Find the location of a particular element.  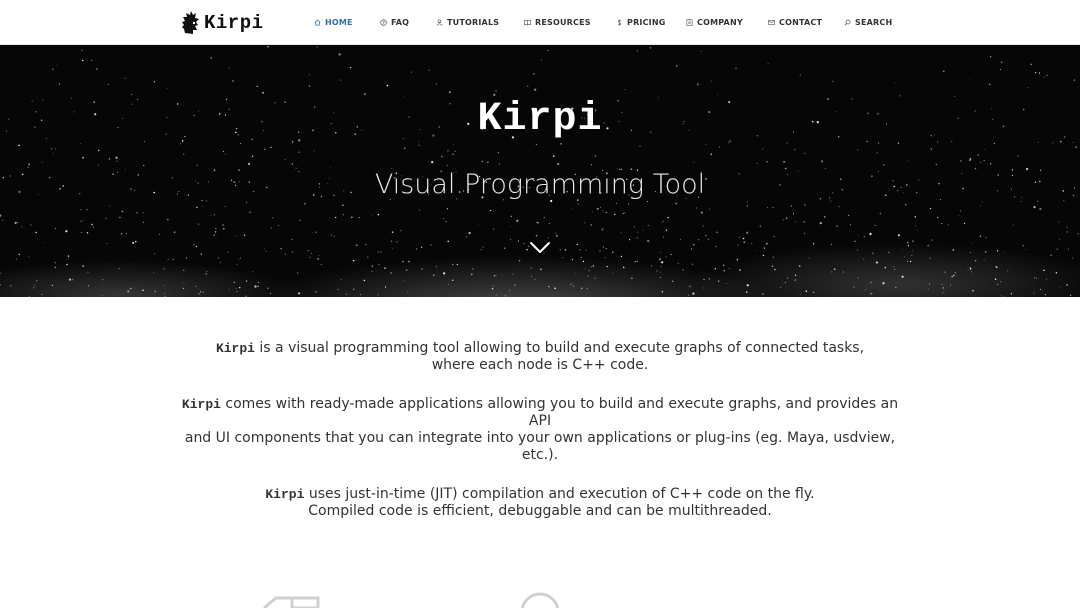

nav-item-pricing: PRICING is located at coordinates (651, 22).